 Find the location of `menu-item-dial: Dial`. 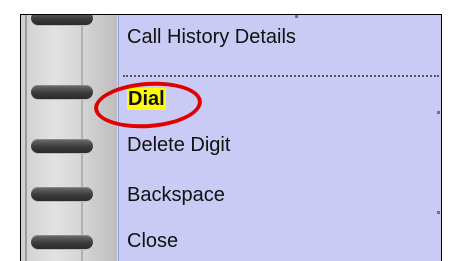

menu-item-dial: Dial is located at coordinates (146, 99).